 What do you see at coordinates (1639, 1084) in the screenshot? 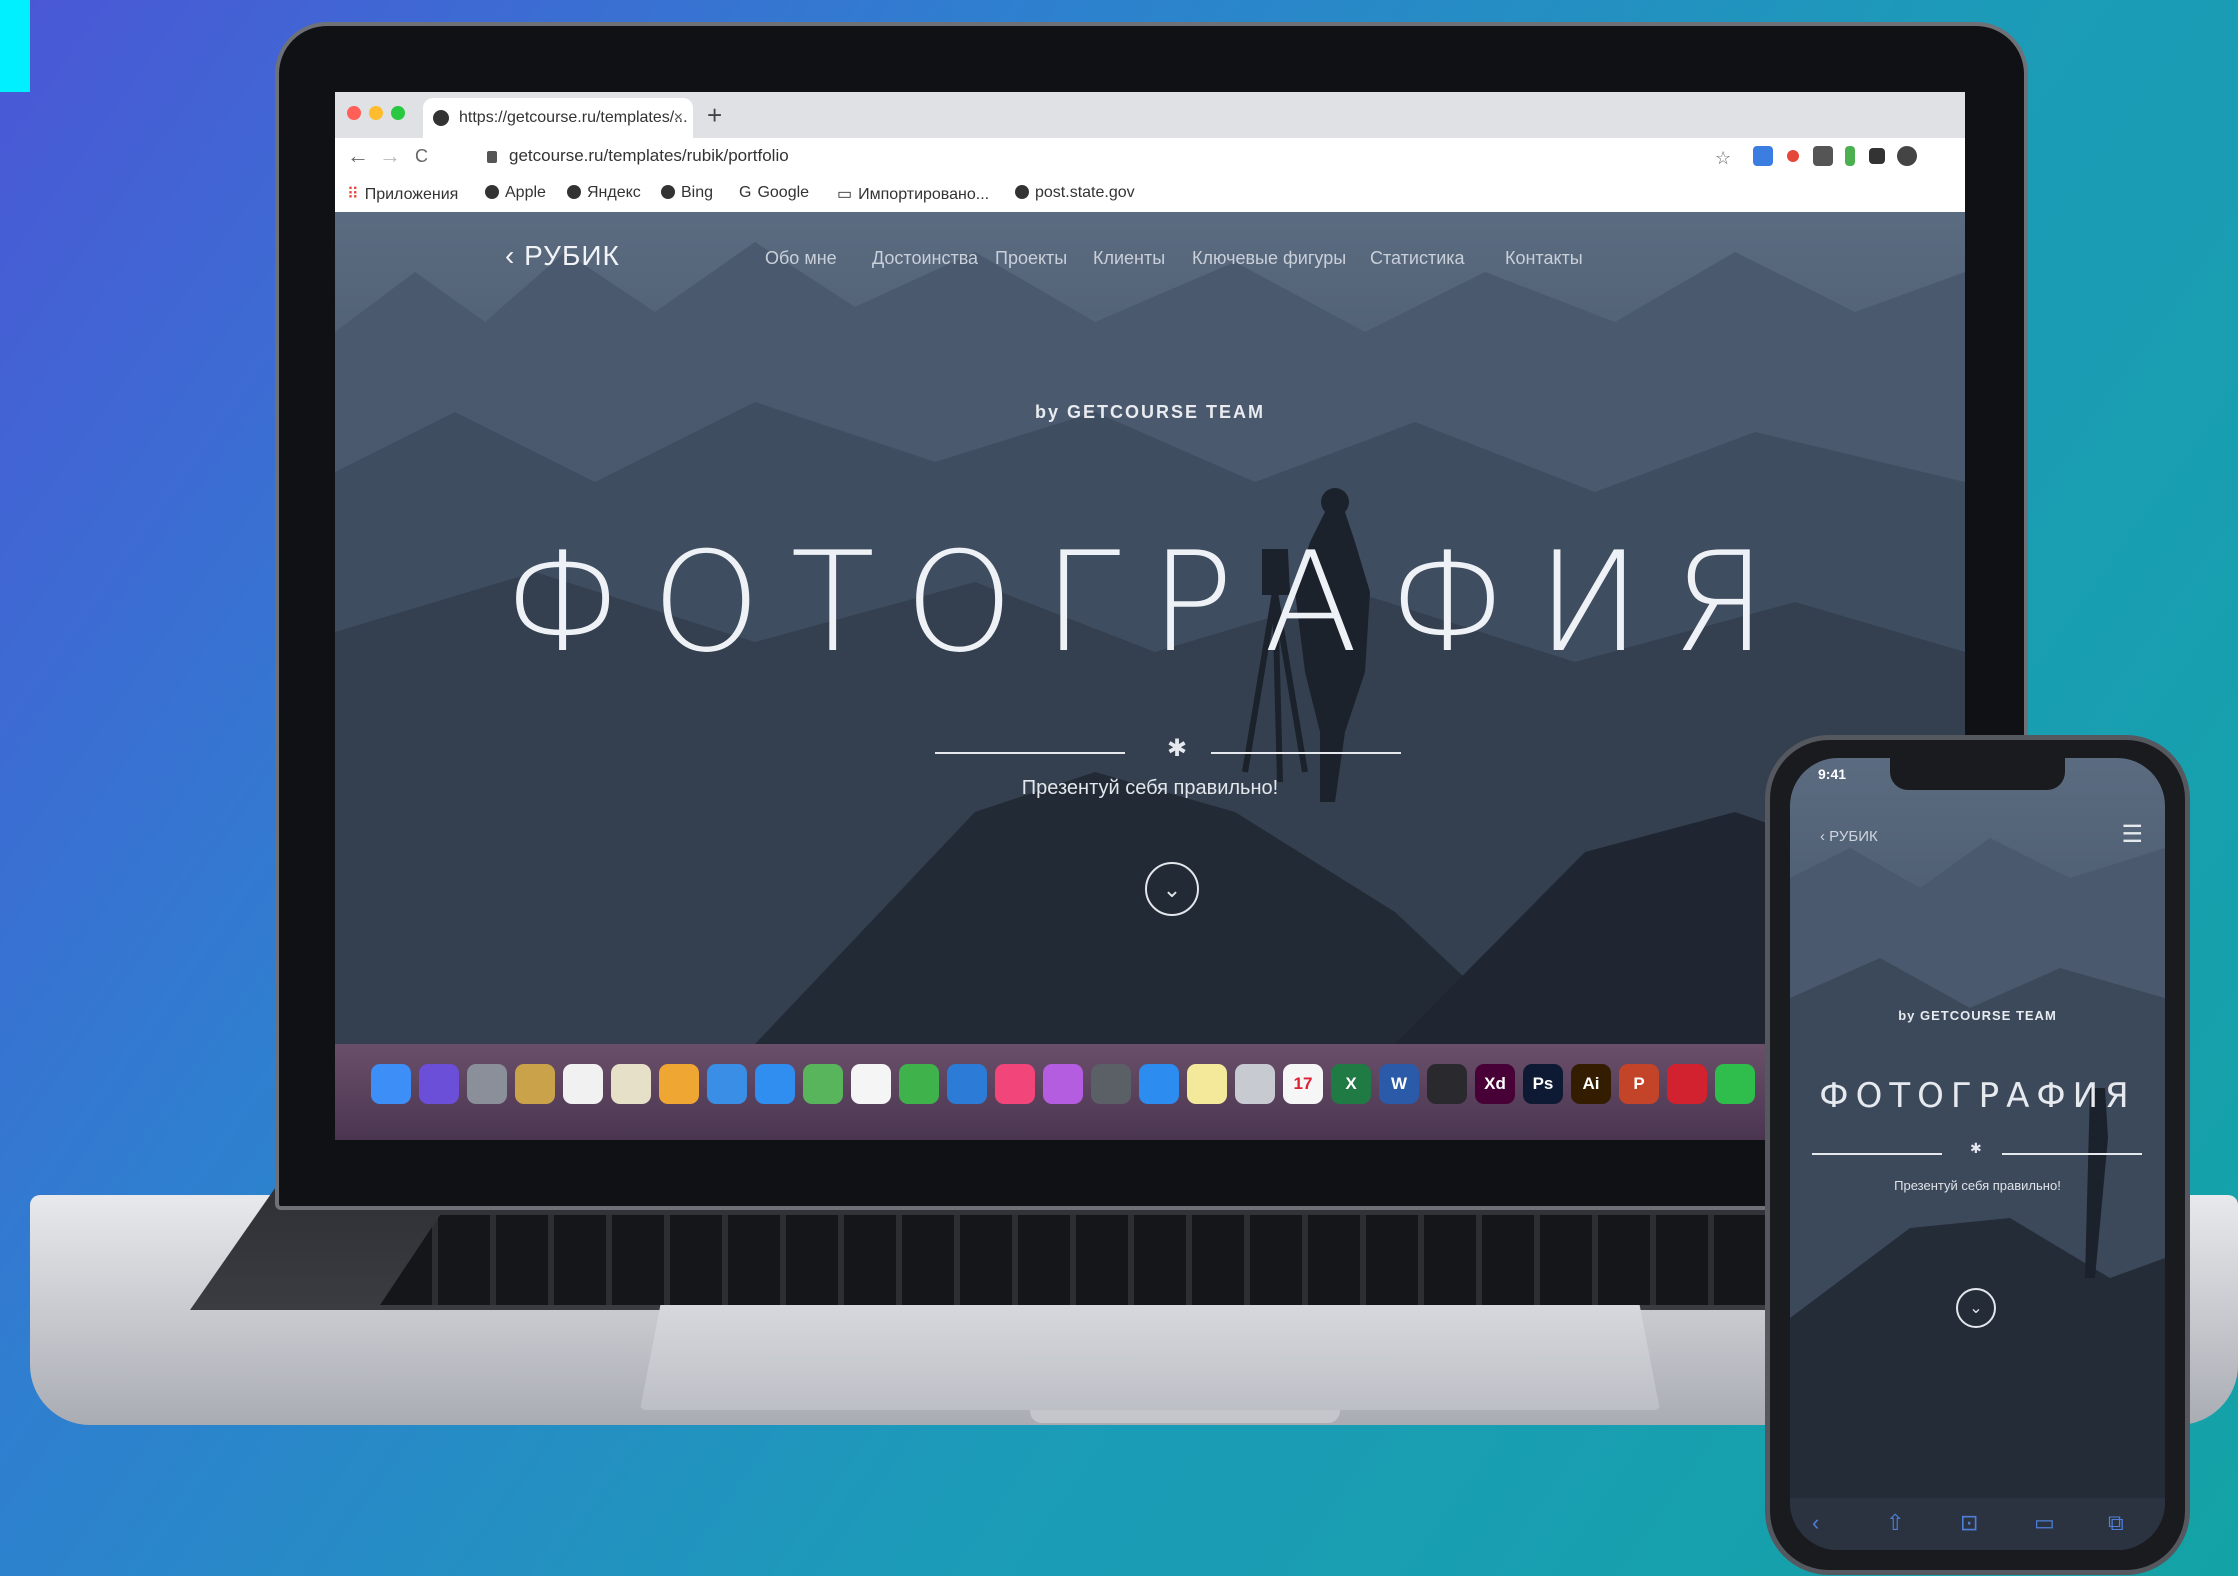
I see `powerpoint-icon: P` at bounding box center [1639, 1084].